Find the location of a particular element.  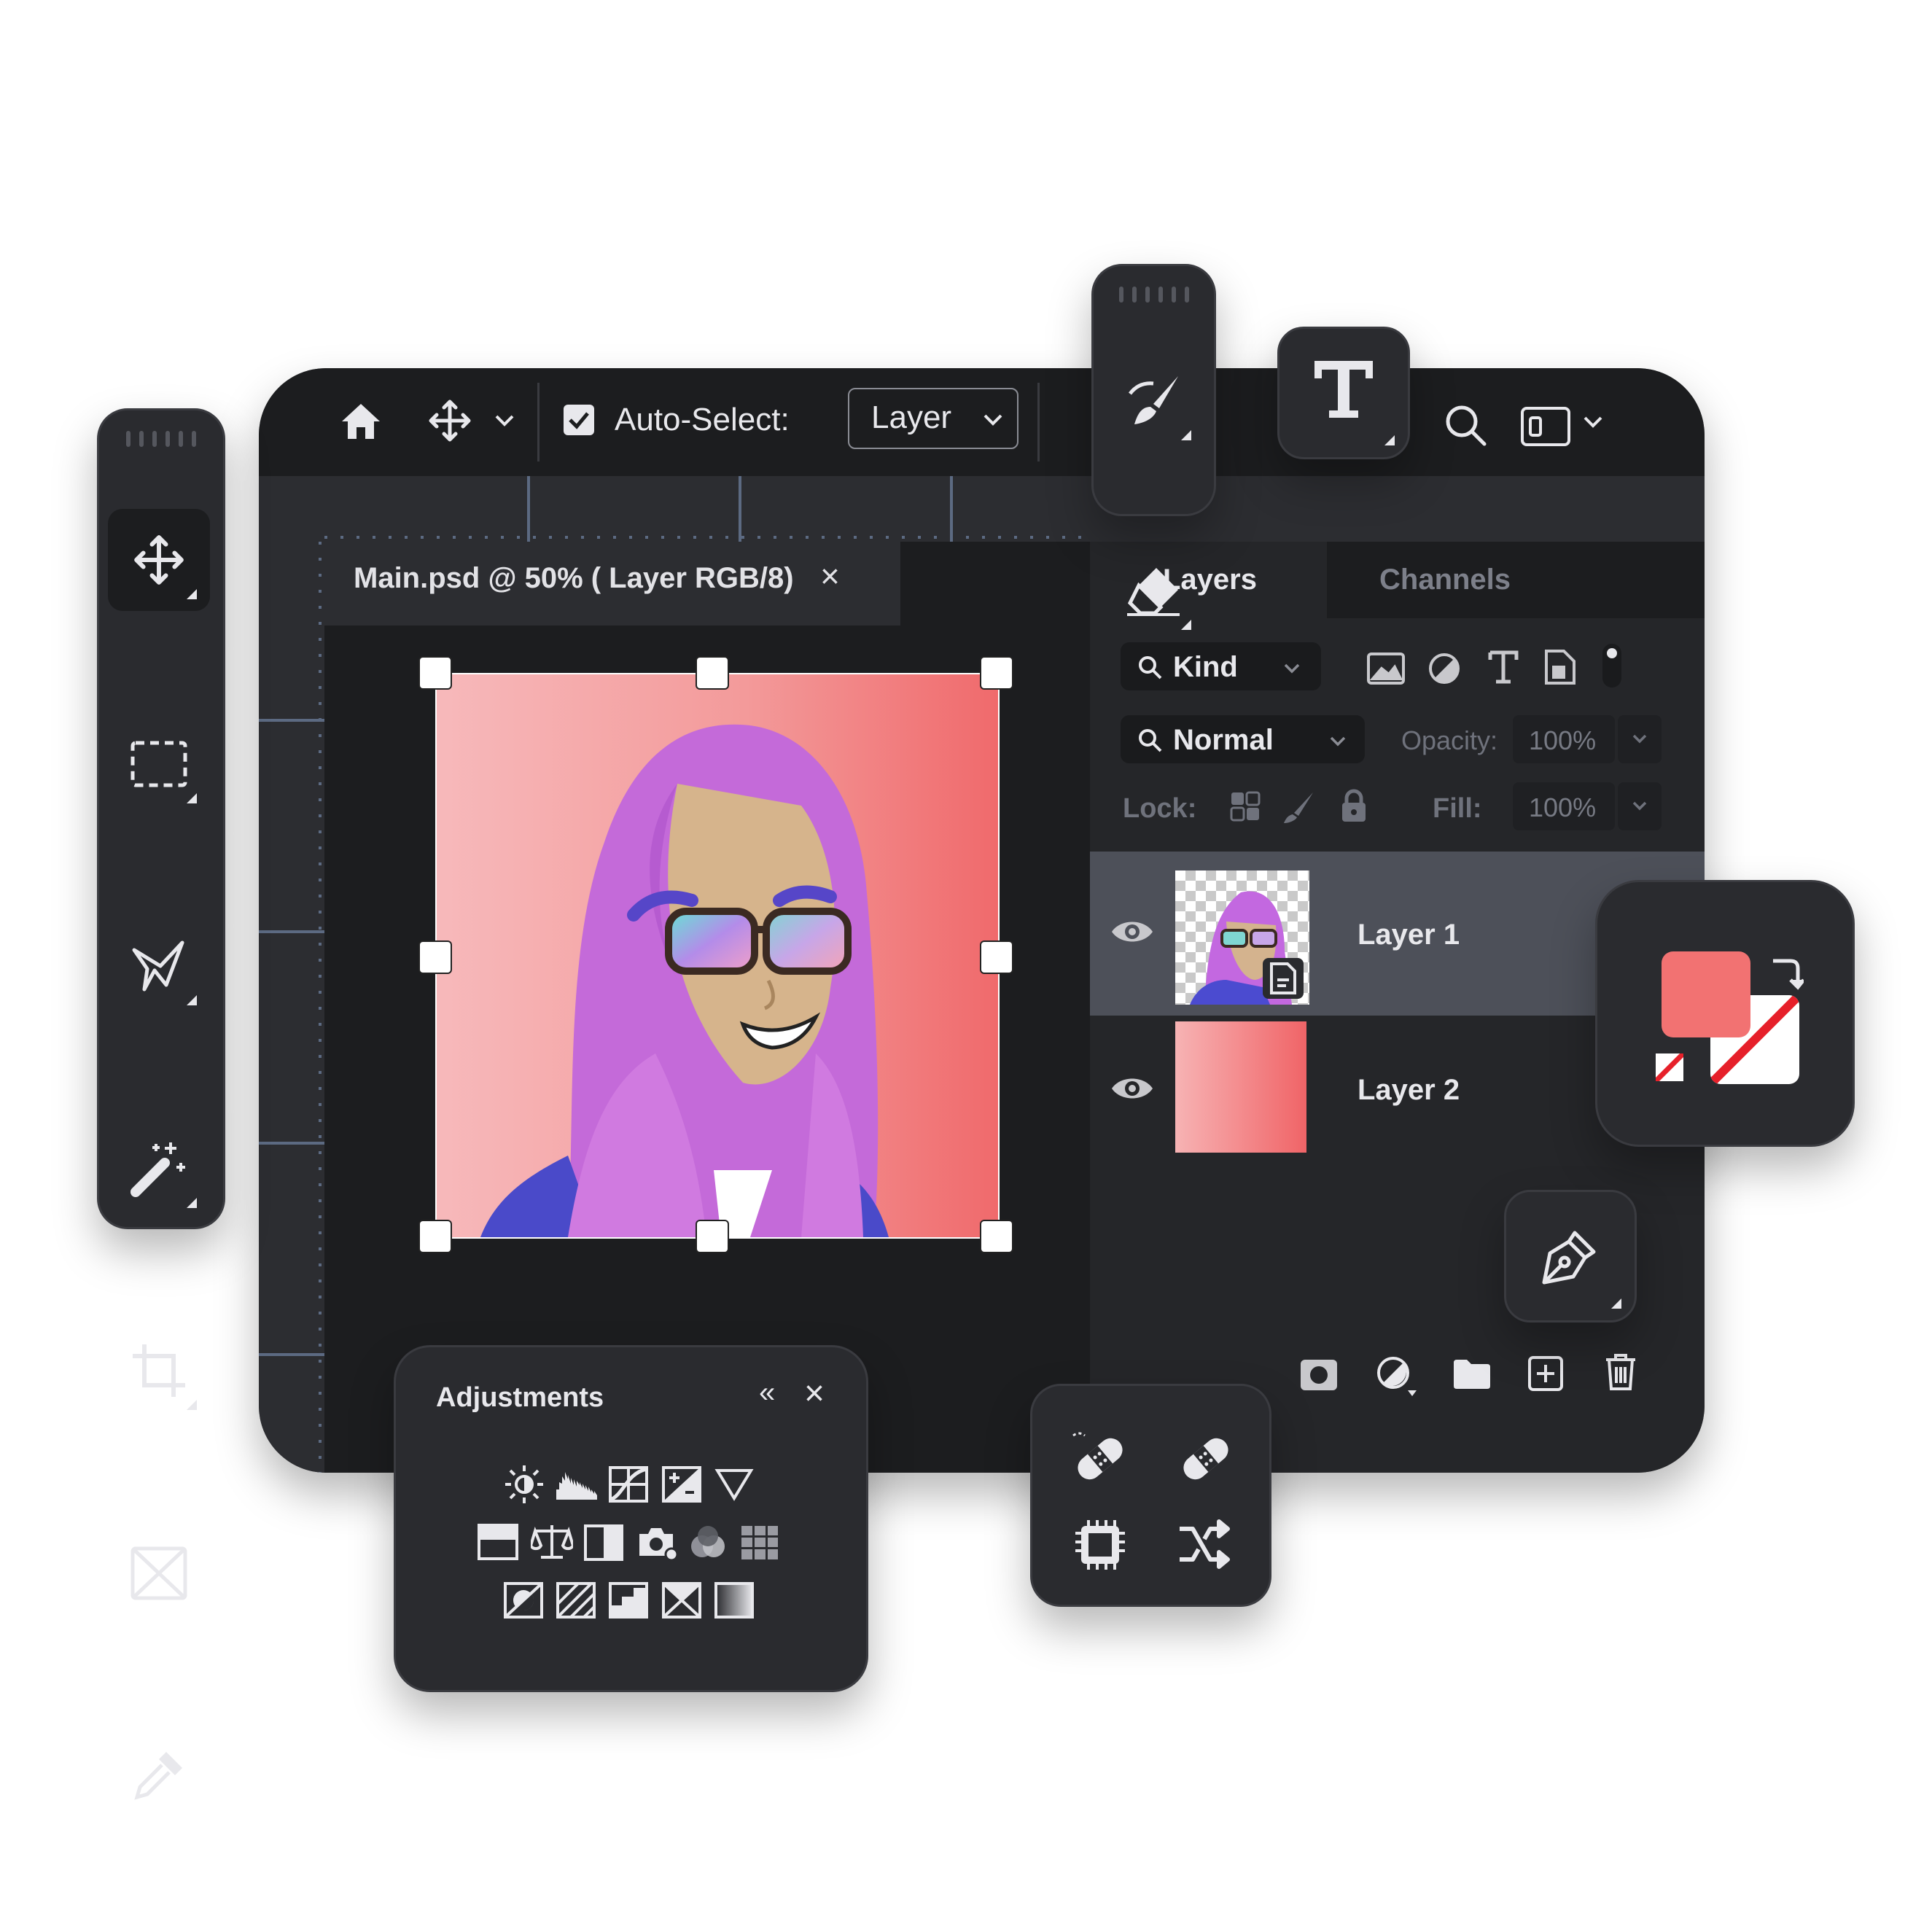

blend-mode-dropdown: Normal is located at coordinates (1243, 739).